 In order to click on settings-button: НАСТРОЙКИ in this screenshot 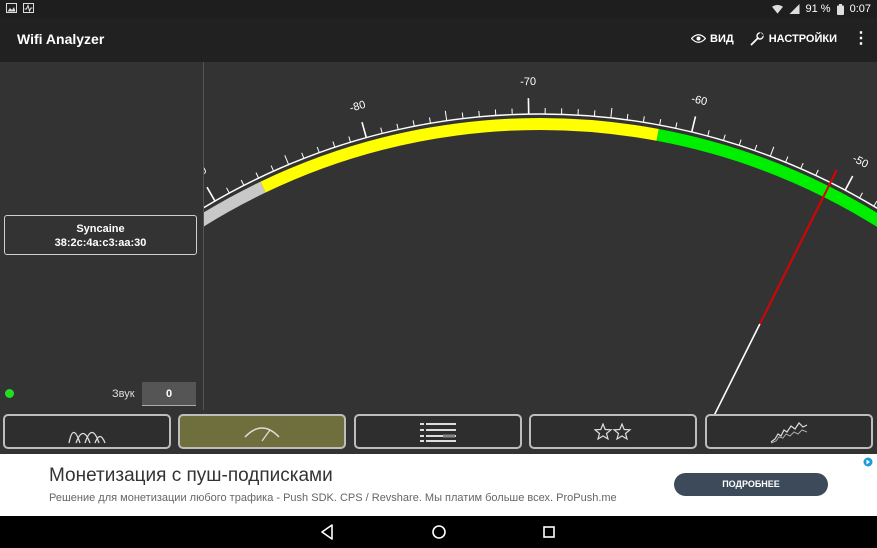, I will do `click(793, 38)`.